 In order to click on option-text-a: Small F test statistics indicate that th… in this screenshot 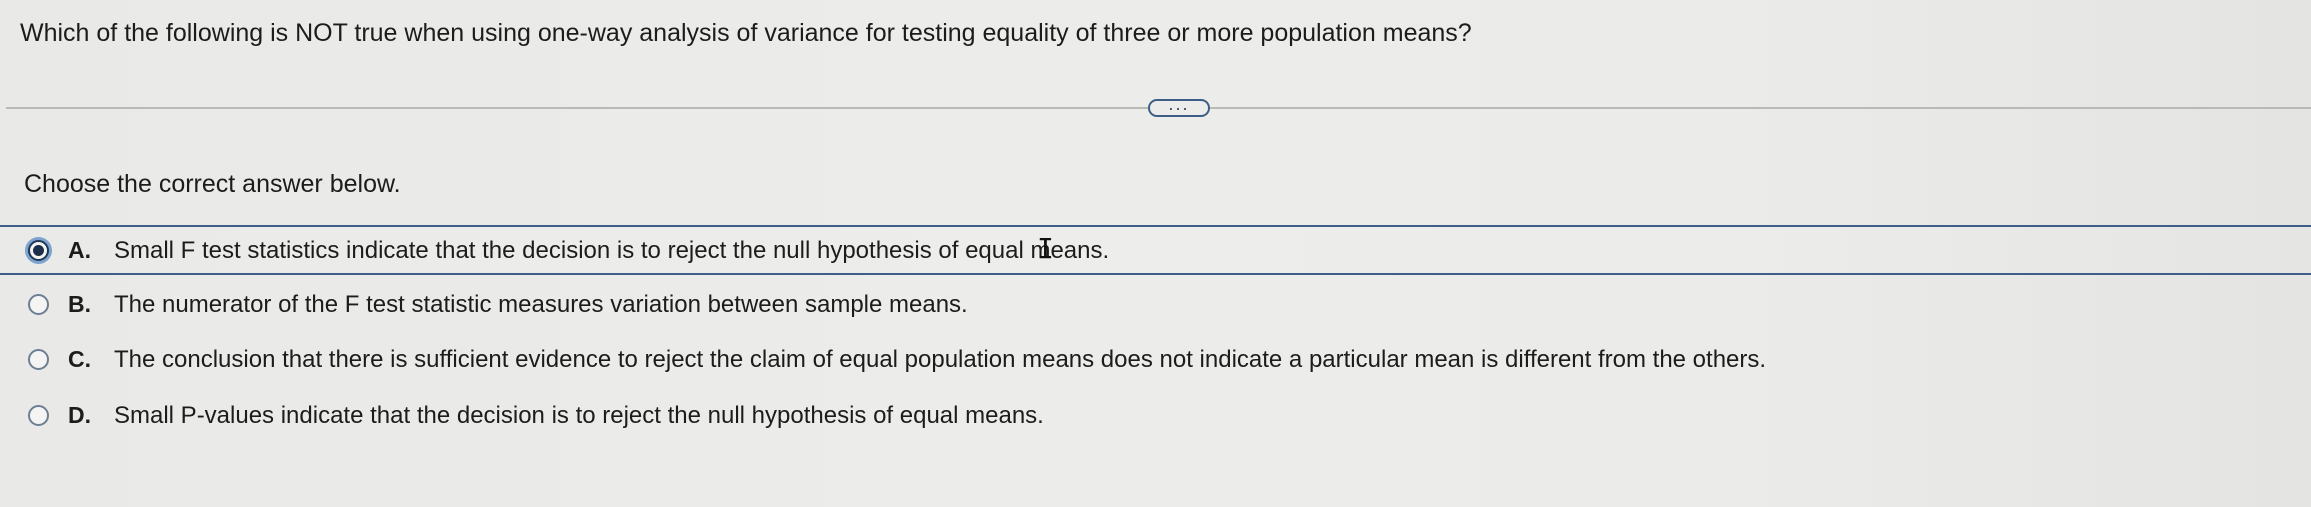, I will do `click(612, 250)`.